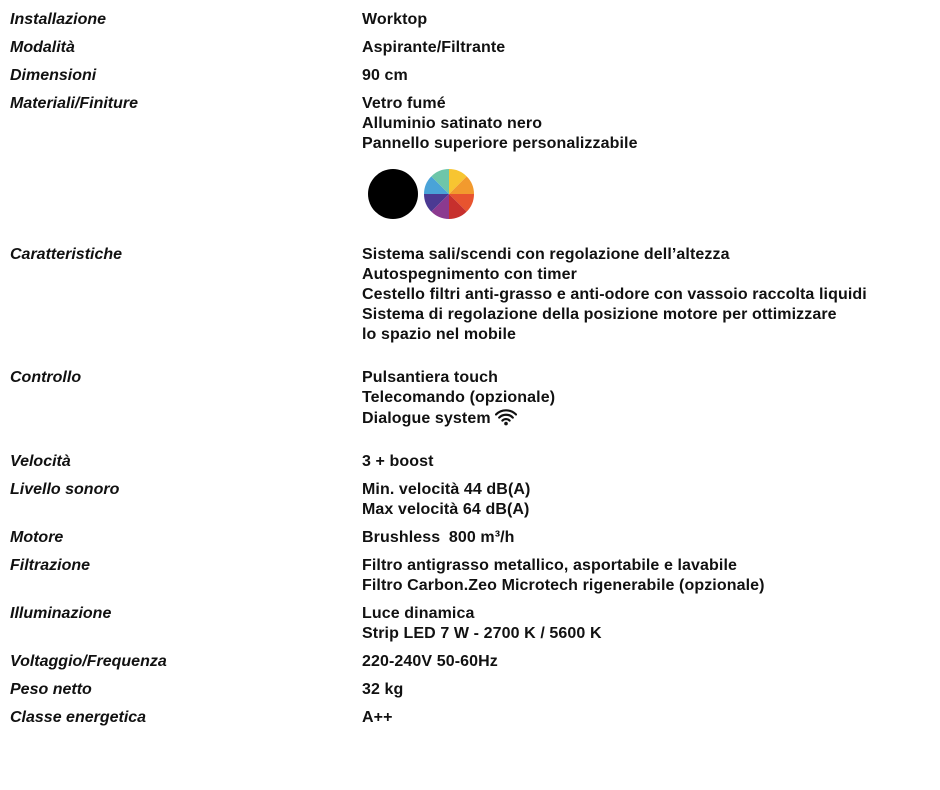  What do you see at coordinates (481, 537) in the screenshot?
I see `motor-airflow: 800 m³/h` at bounding box center [481, 537].